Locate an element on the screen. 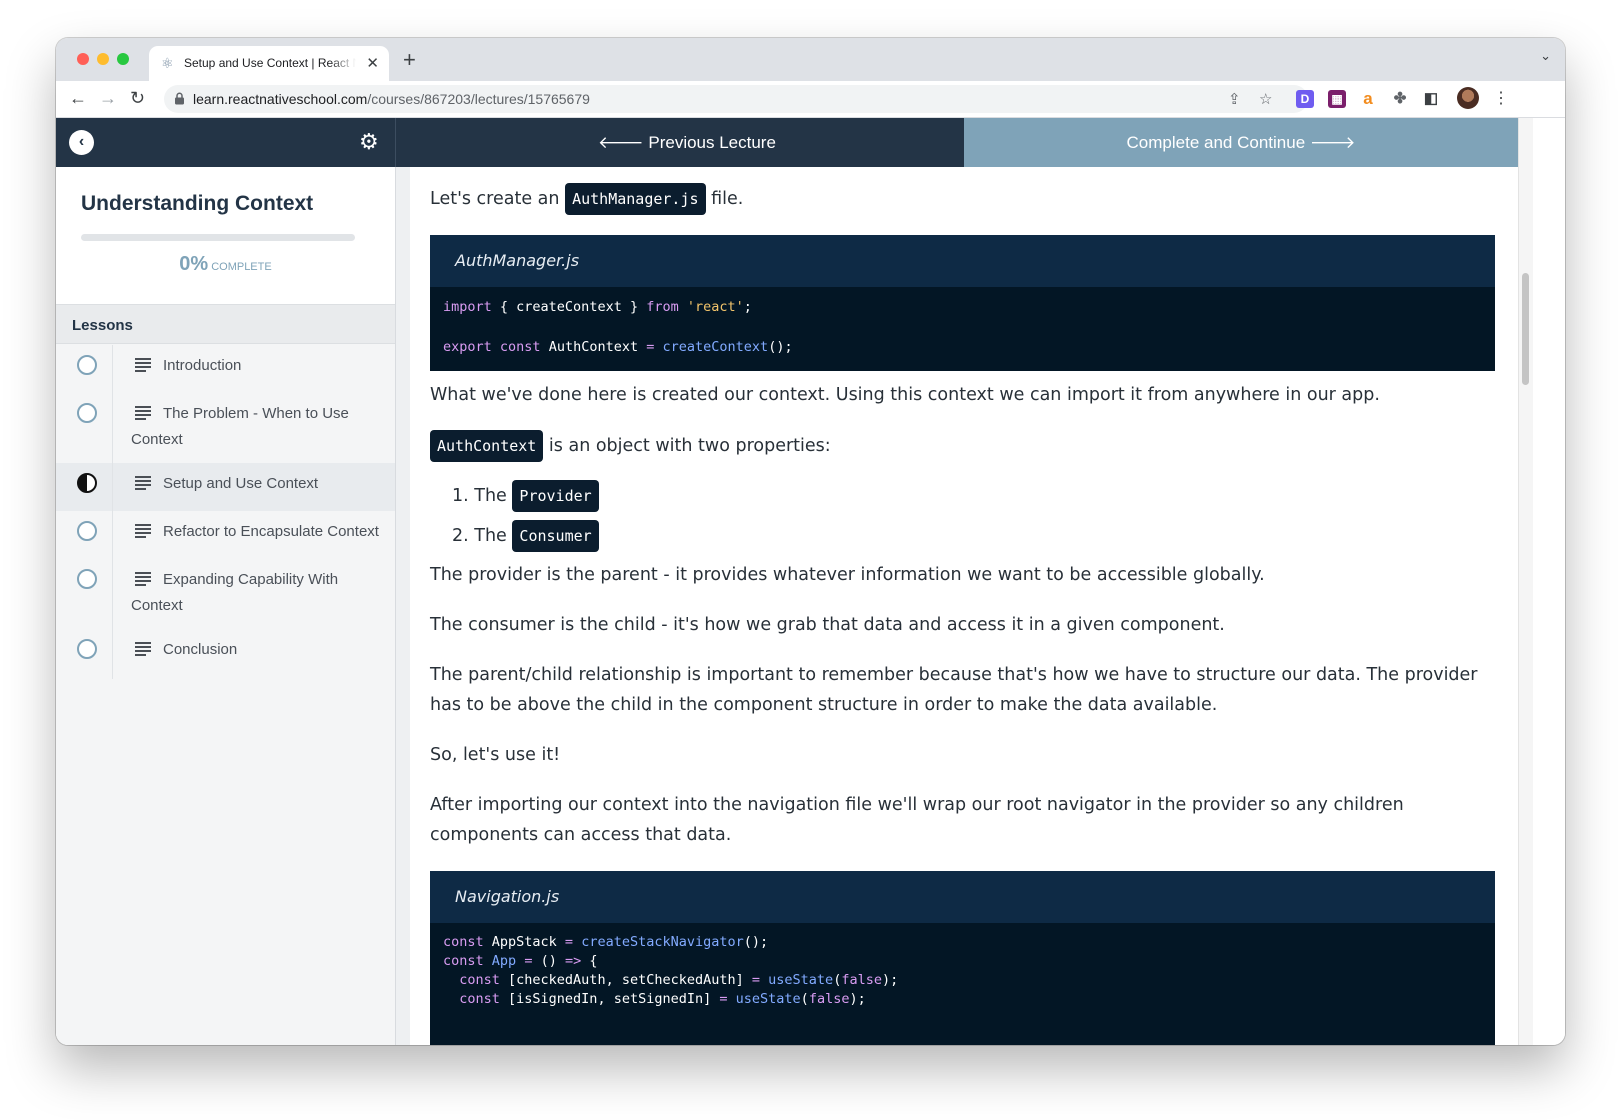  extension-a-icon: a is located at coordinates (1368, 99).